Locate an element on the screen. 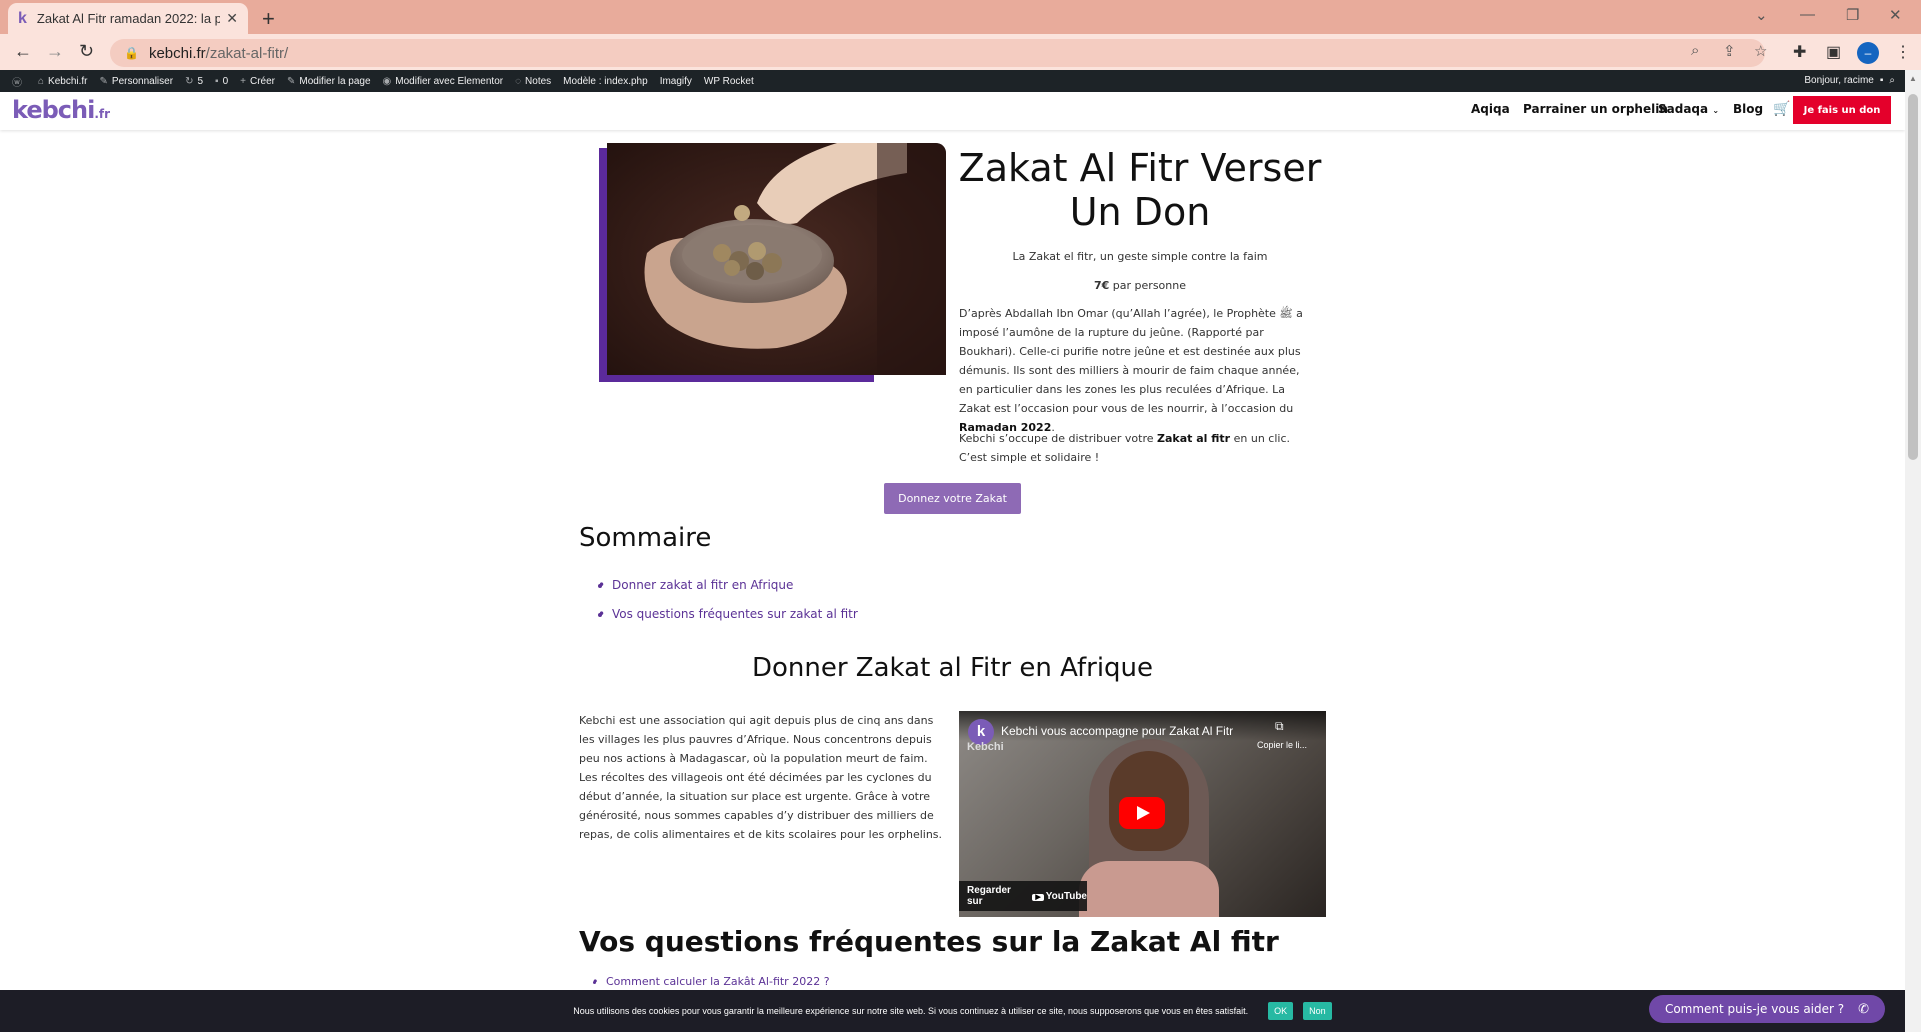 The width and height of the screenshot is (1921, 1032). tab-title: Zakat Al Fitr ramadan 2022: la pu is located at coordinates (128, 18).